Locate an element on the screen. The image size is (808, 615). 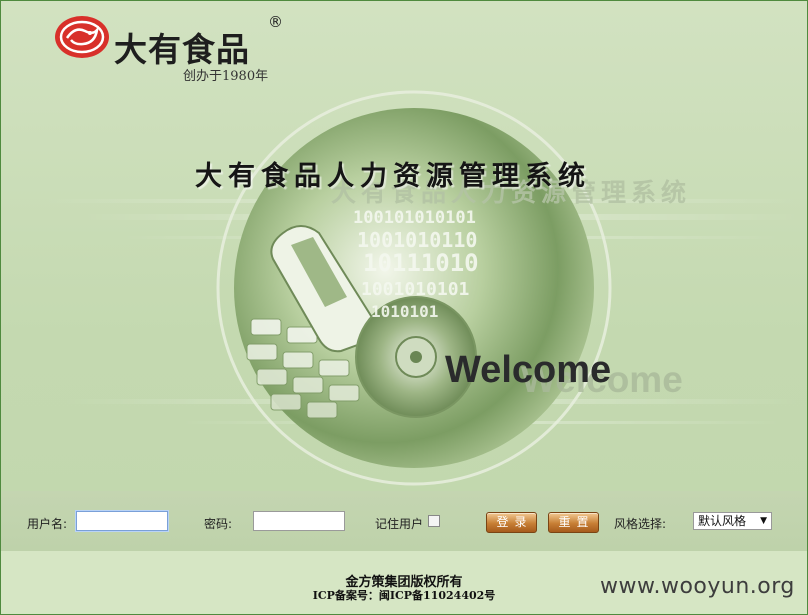
login-button: 登录 is located at coordinates (511, 522).